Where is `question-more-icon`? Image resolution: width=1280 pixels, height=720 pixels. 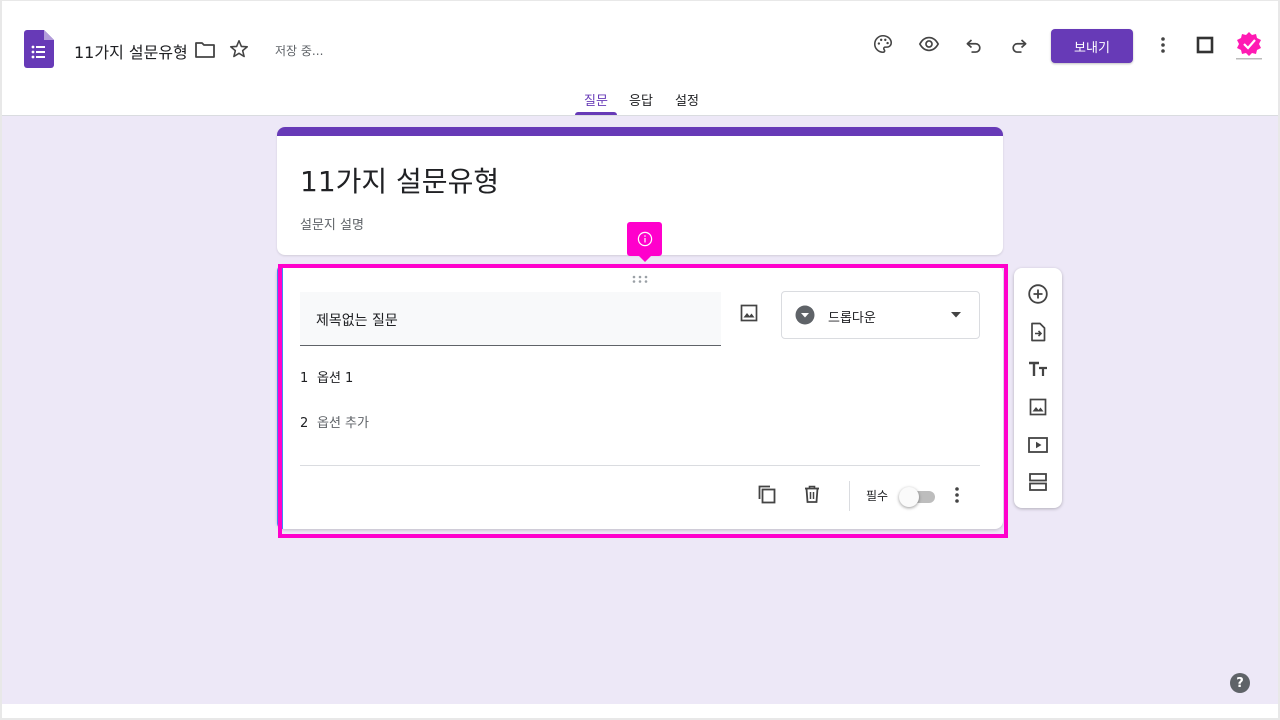
question-more-icon is located at coordinates (957, 497).